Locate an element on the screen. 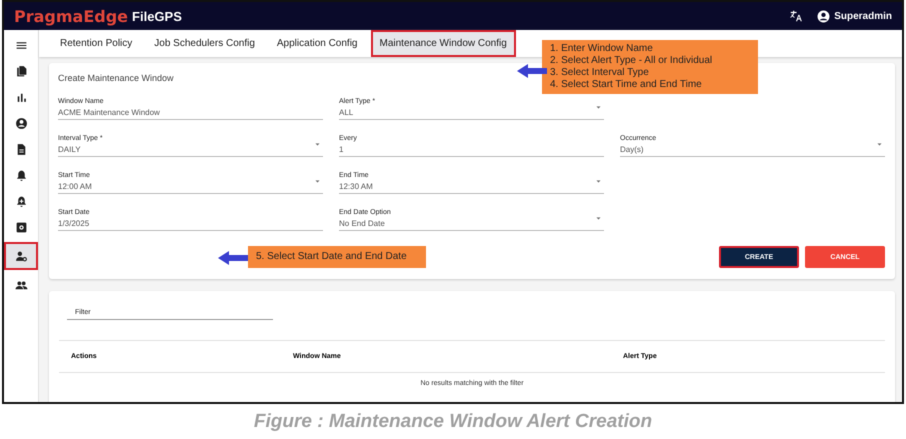 The height and width of the screenshot is (439, 906). callout-line: 1. Enter Window Name is located at coordinates (602, 49).